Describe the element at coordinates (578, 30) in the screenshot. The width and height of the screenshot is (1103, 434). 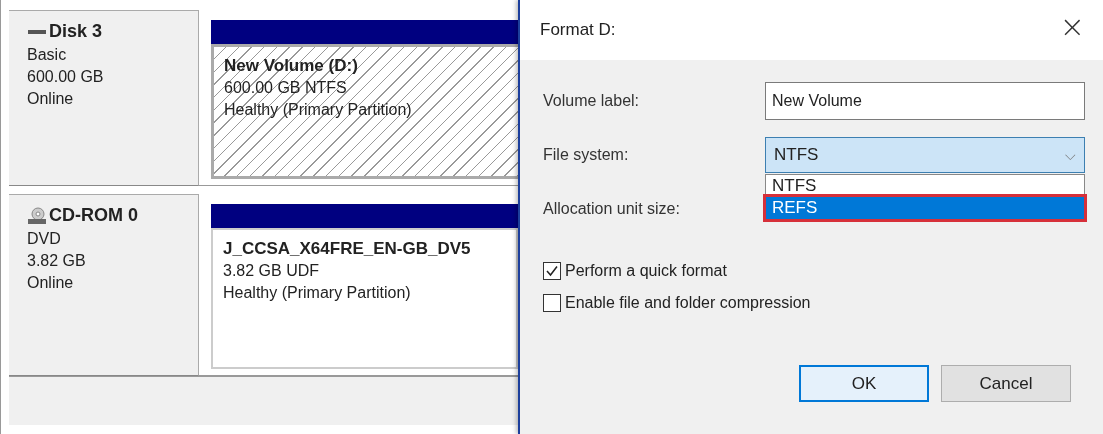
I see `dialog-title: Format D:` at that location.